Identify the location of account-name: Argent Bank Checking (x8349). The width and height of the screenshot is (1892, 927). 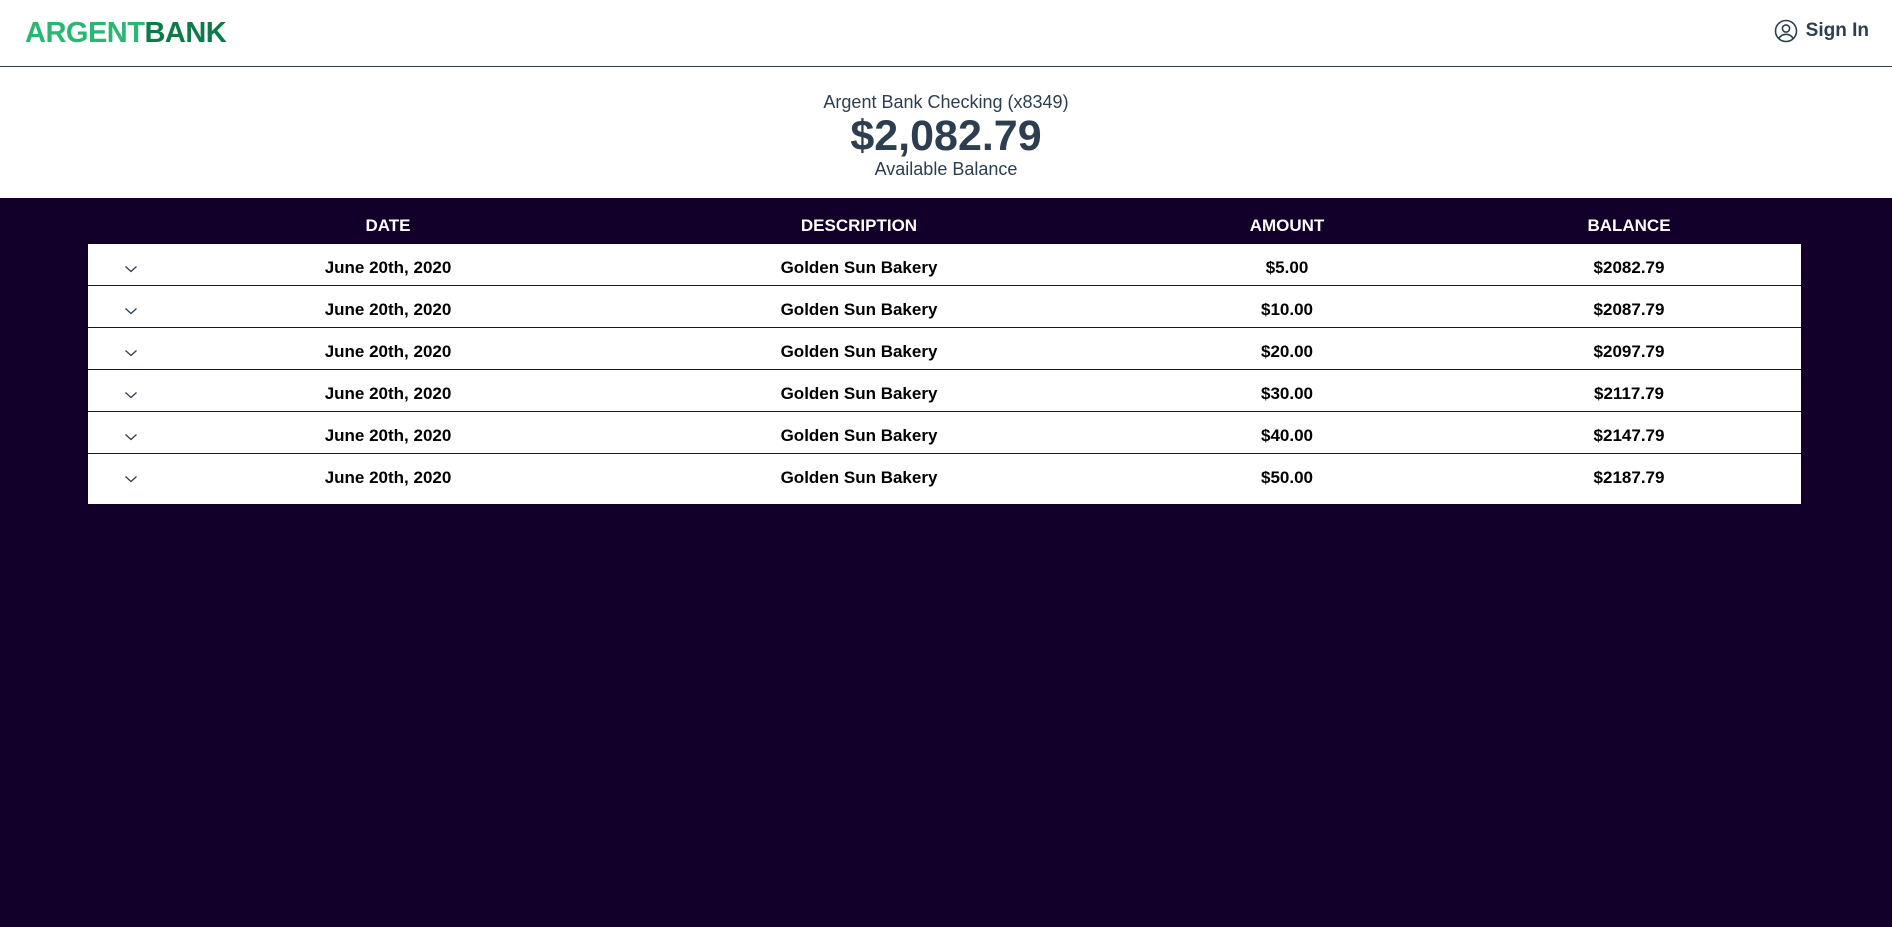
(946, 102).